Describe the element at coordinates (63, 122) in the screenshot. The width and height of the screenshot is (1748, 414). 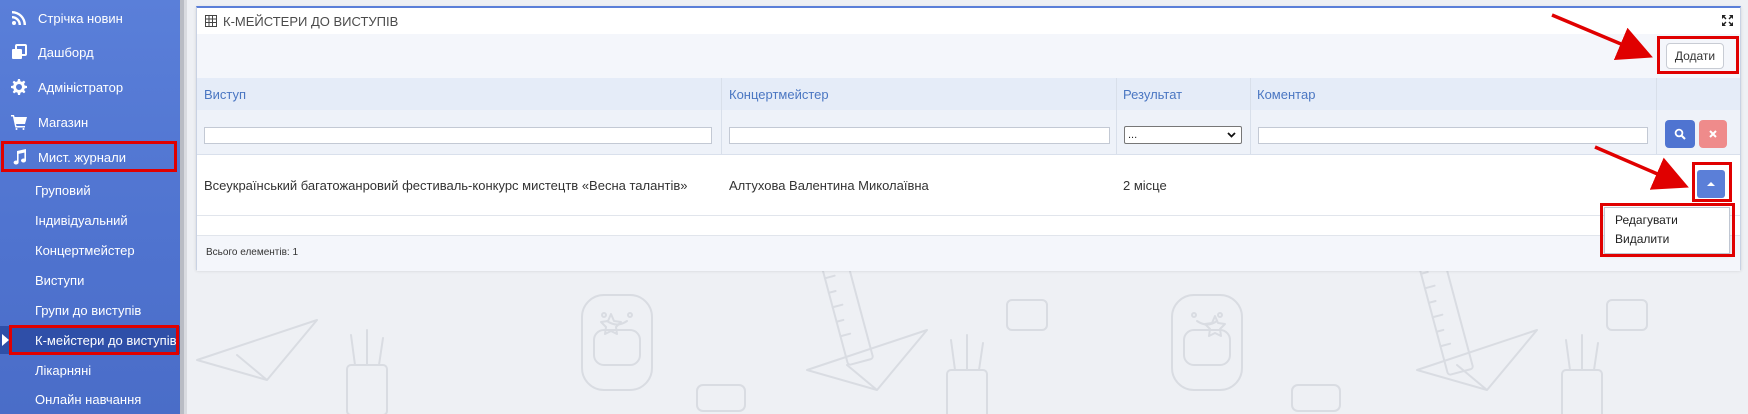
I see `sidebar-item-label: Магазин` at that location.